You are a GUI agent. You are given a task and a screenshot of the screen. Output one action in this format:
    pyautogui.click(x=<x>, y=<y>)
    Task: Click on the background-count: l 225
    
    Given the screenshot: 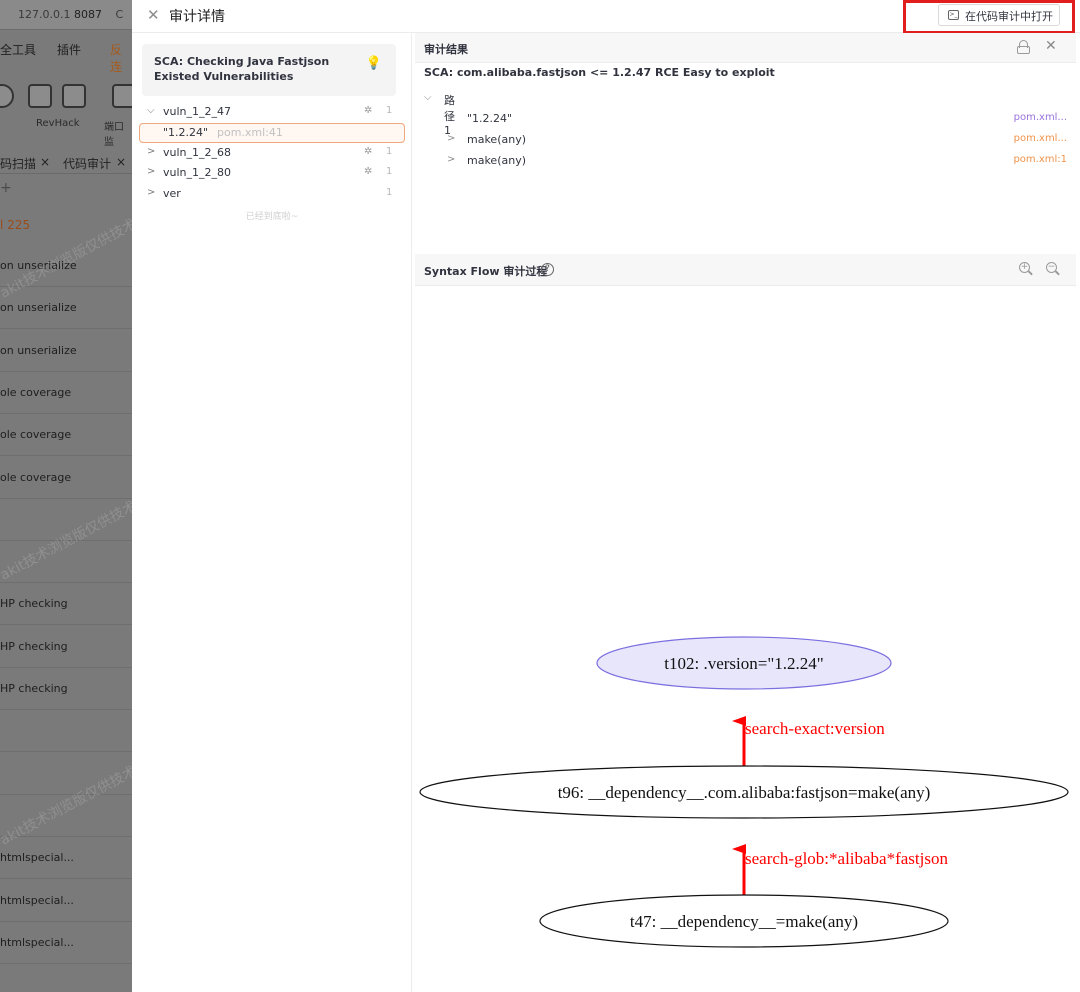 What is the action you would take?
    pyautogui.click(x=15, y=225)
    